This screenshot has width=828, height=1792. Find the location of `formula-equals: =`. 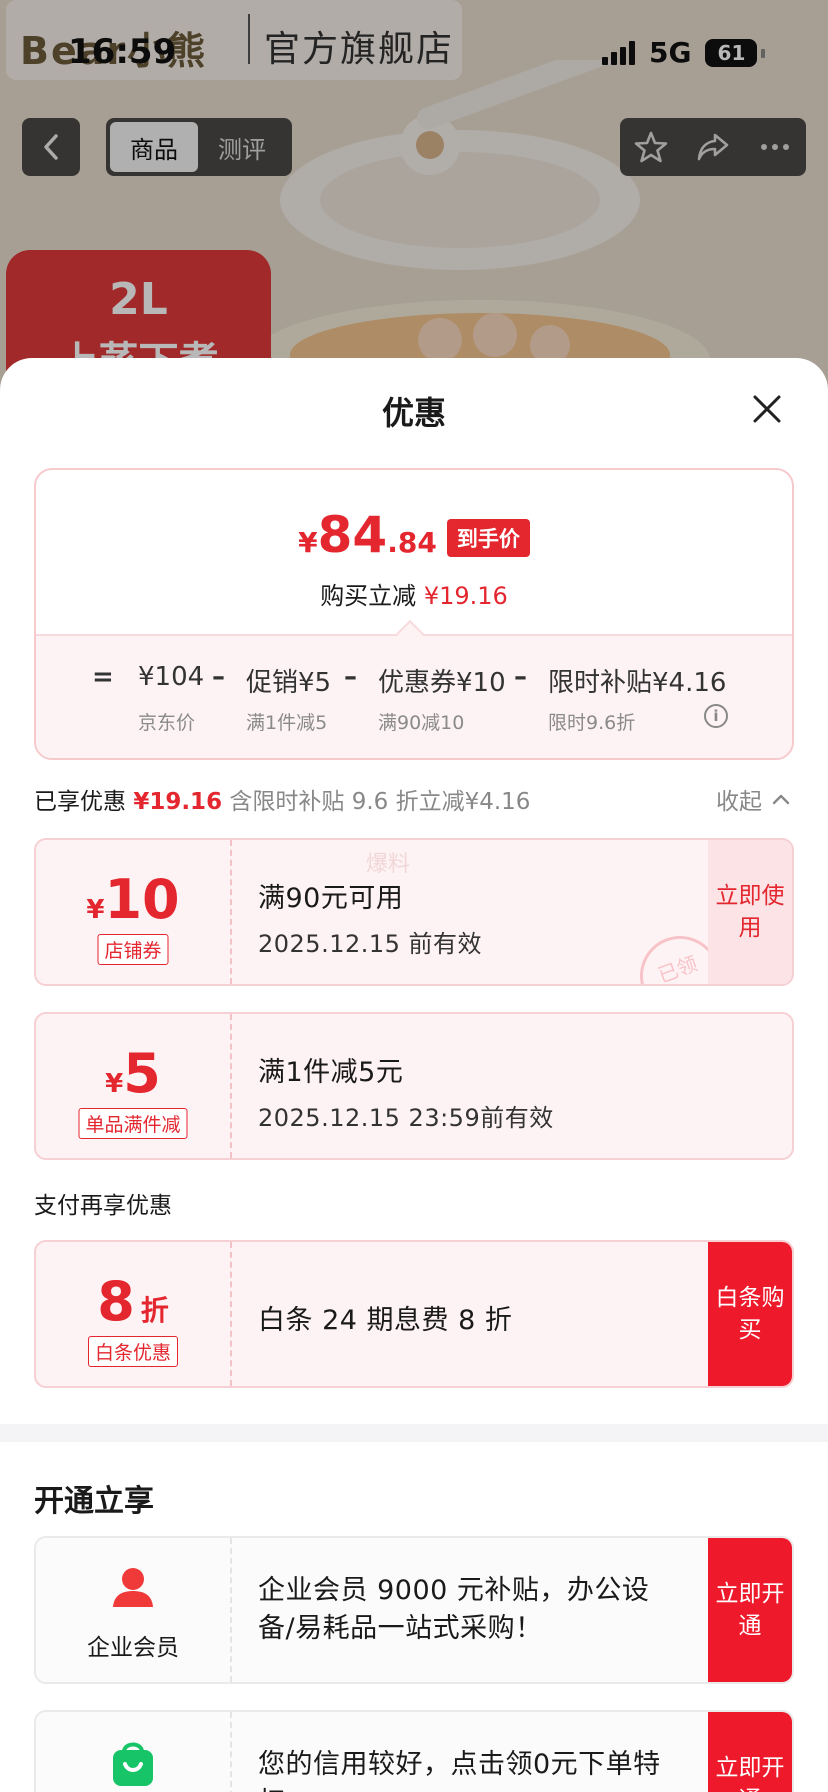

formula-equals: = is located at coordinates (103, 677).